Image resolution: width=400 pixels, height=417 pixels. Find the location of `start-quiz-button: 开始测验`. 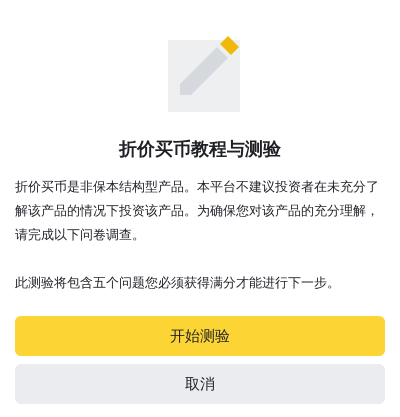

start-quiz-button: 开始测验 is located at coordinates (200, 336).